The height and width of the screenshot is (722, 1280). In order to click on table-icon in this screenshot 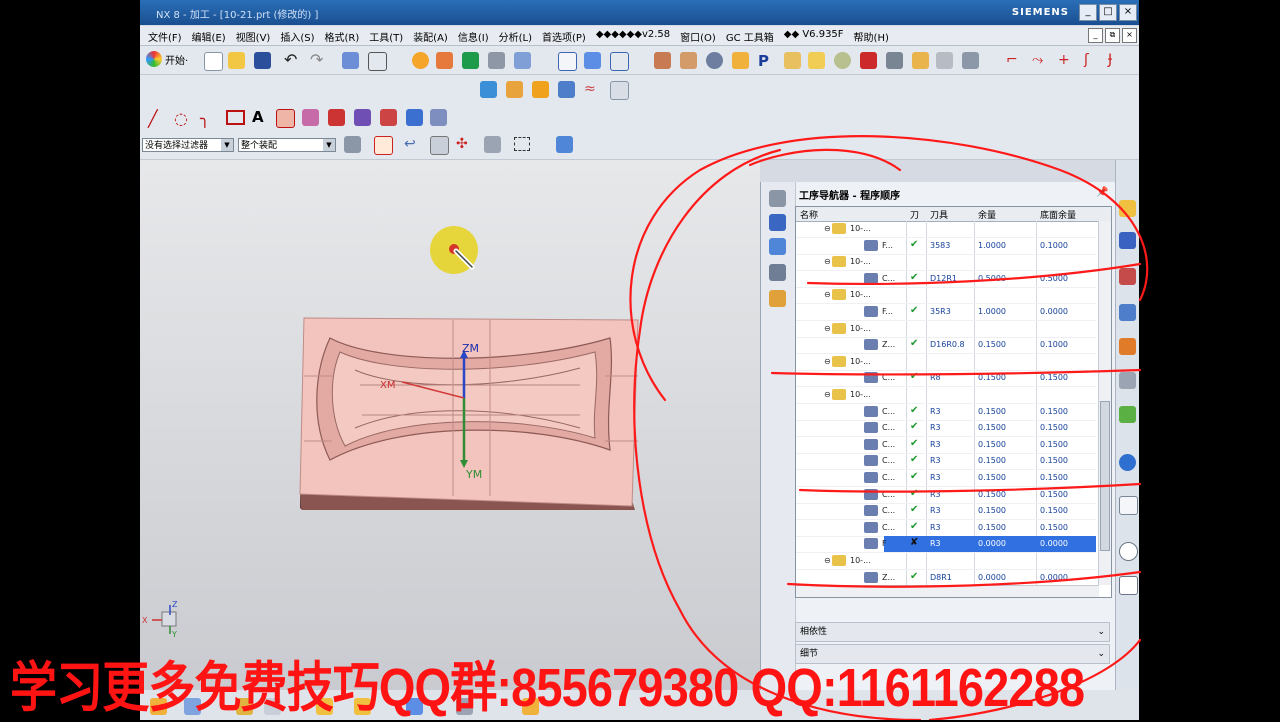, I will do `click(970, 60)`.